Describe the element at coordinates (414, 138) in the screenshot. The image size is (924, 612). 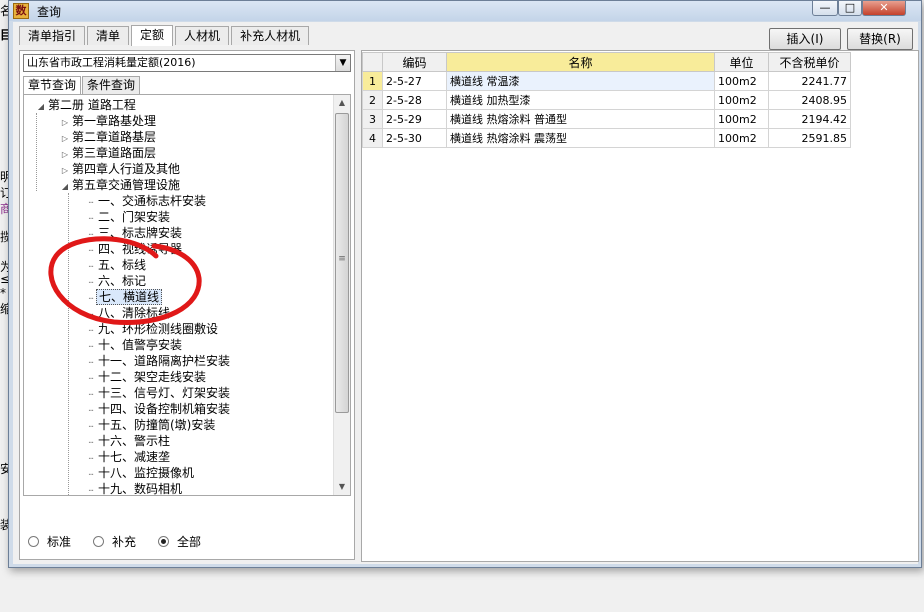
I see `code-cell: 2-5-30` at that location.